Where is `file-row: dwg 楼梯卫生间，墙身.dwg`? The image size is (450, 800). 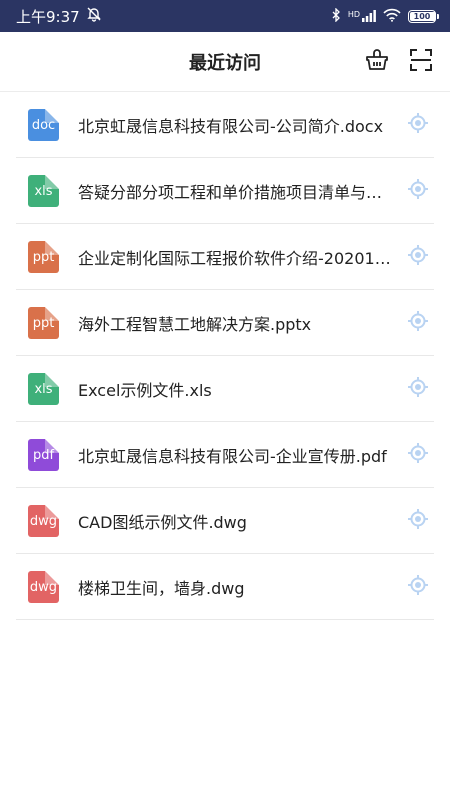
file-row: dwg 楼梯卫生间，墙身.dwg is located at coordinates (225, 587).